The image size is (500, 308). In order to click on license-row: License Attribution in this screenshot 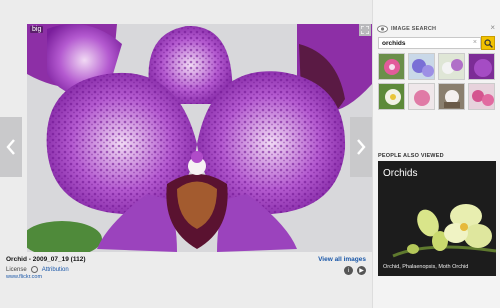, I will do `click(37, 269)`.